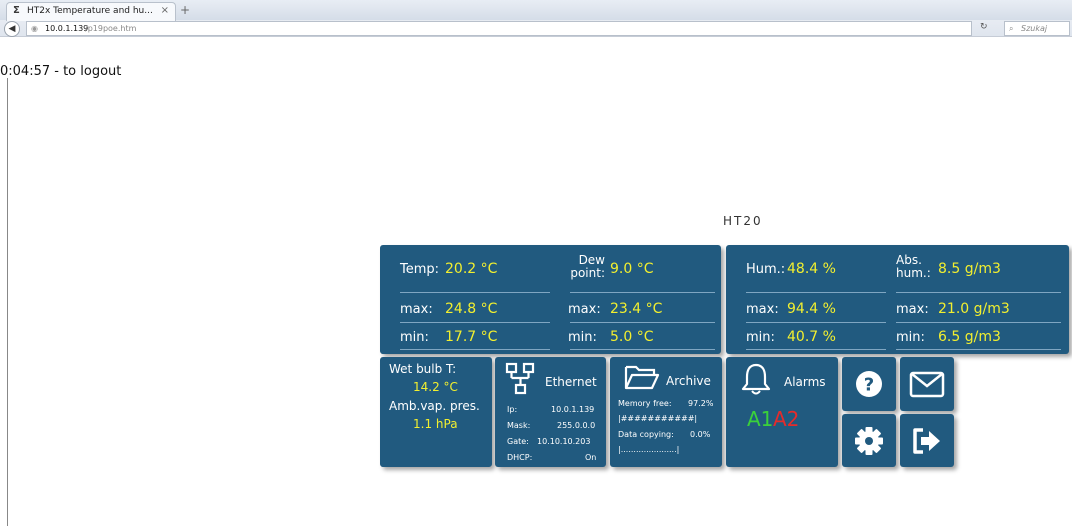 The image size is (1072, 526). What do you see at coordinates (811, 309) in the screenshot?
I see `hum-max-value: 94.4 %` at bounding box center [811, 309].